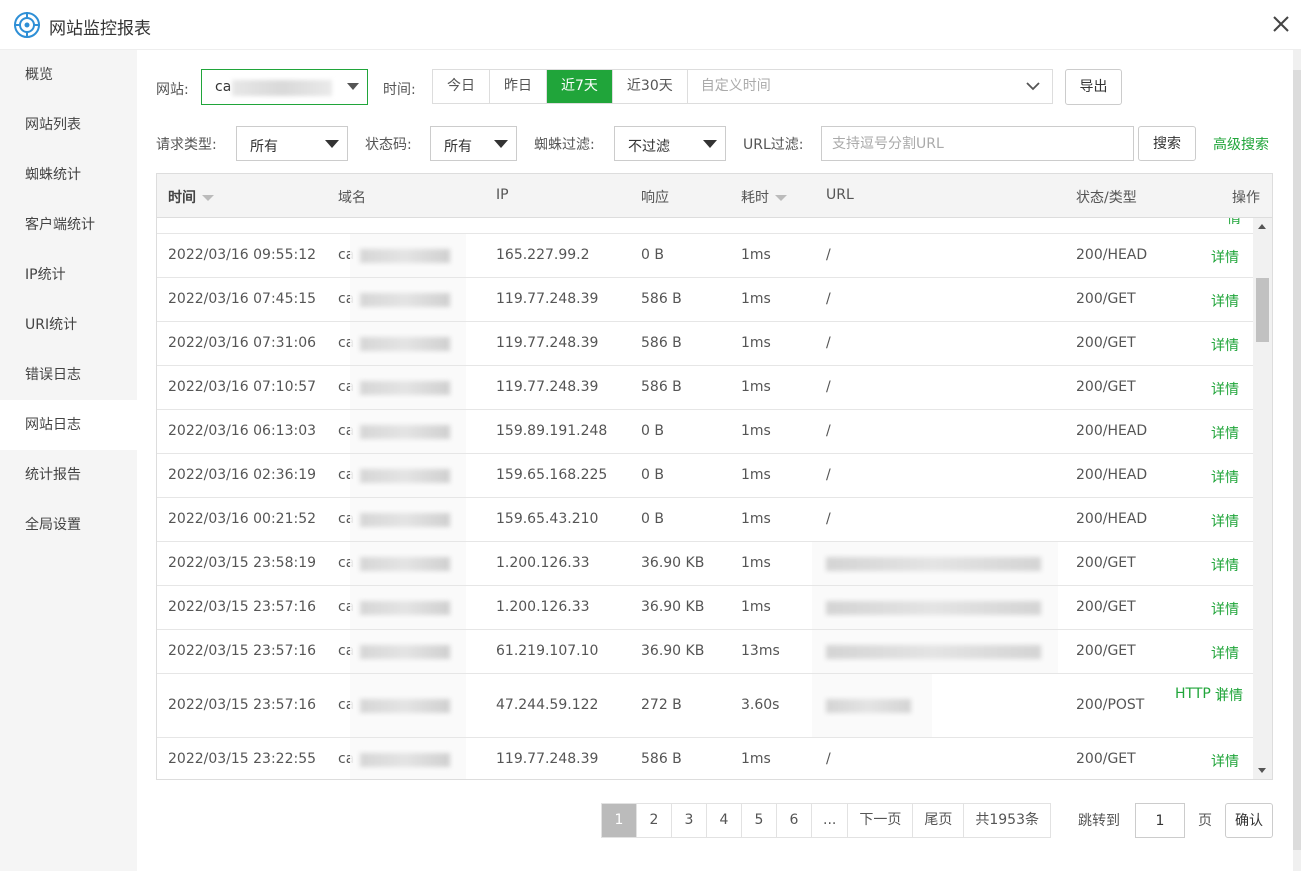 The height and width of the screenshot is (871, 1301). Describe the element at coordinates (552, 475) in the screenshot. I see `cell-ip: 159.65.168.225` at that location.